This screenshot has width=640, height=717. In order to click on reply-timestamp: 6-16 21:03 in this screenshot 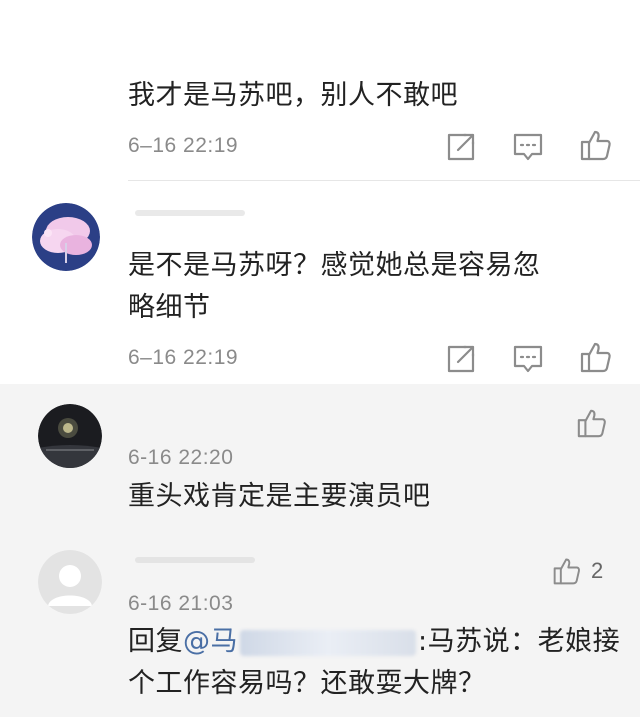, I will do `click(181, 603)`.